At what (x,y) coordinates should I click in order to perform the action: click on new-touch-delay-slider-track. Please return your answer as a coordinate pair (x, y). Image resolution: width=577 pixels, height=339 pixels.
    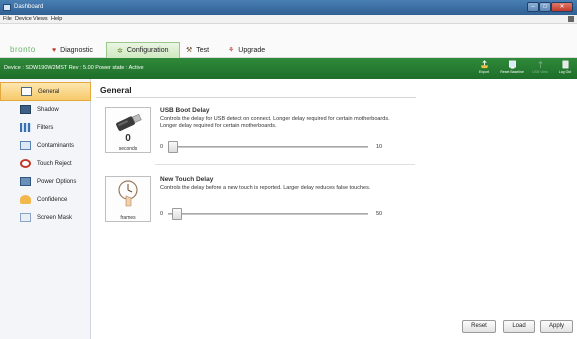
    Looking at the image, I should click on (268, 214).